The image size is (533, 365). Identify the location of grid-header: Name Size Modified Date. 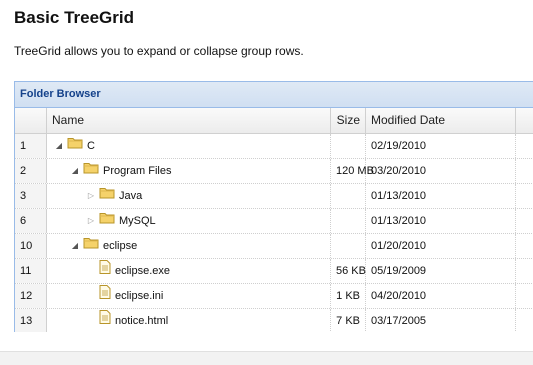
(274, 121).